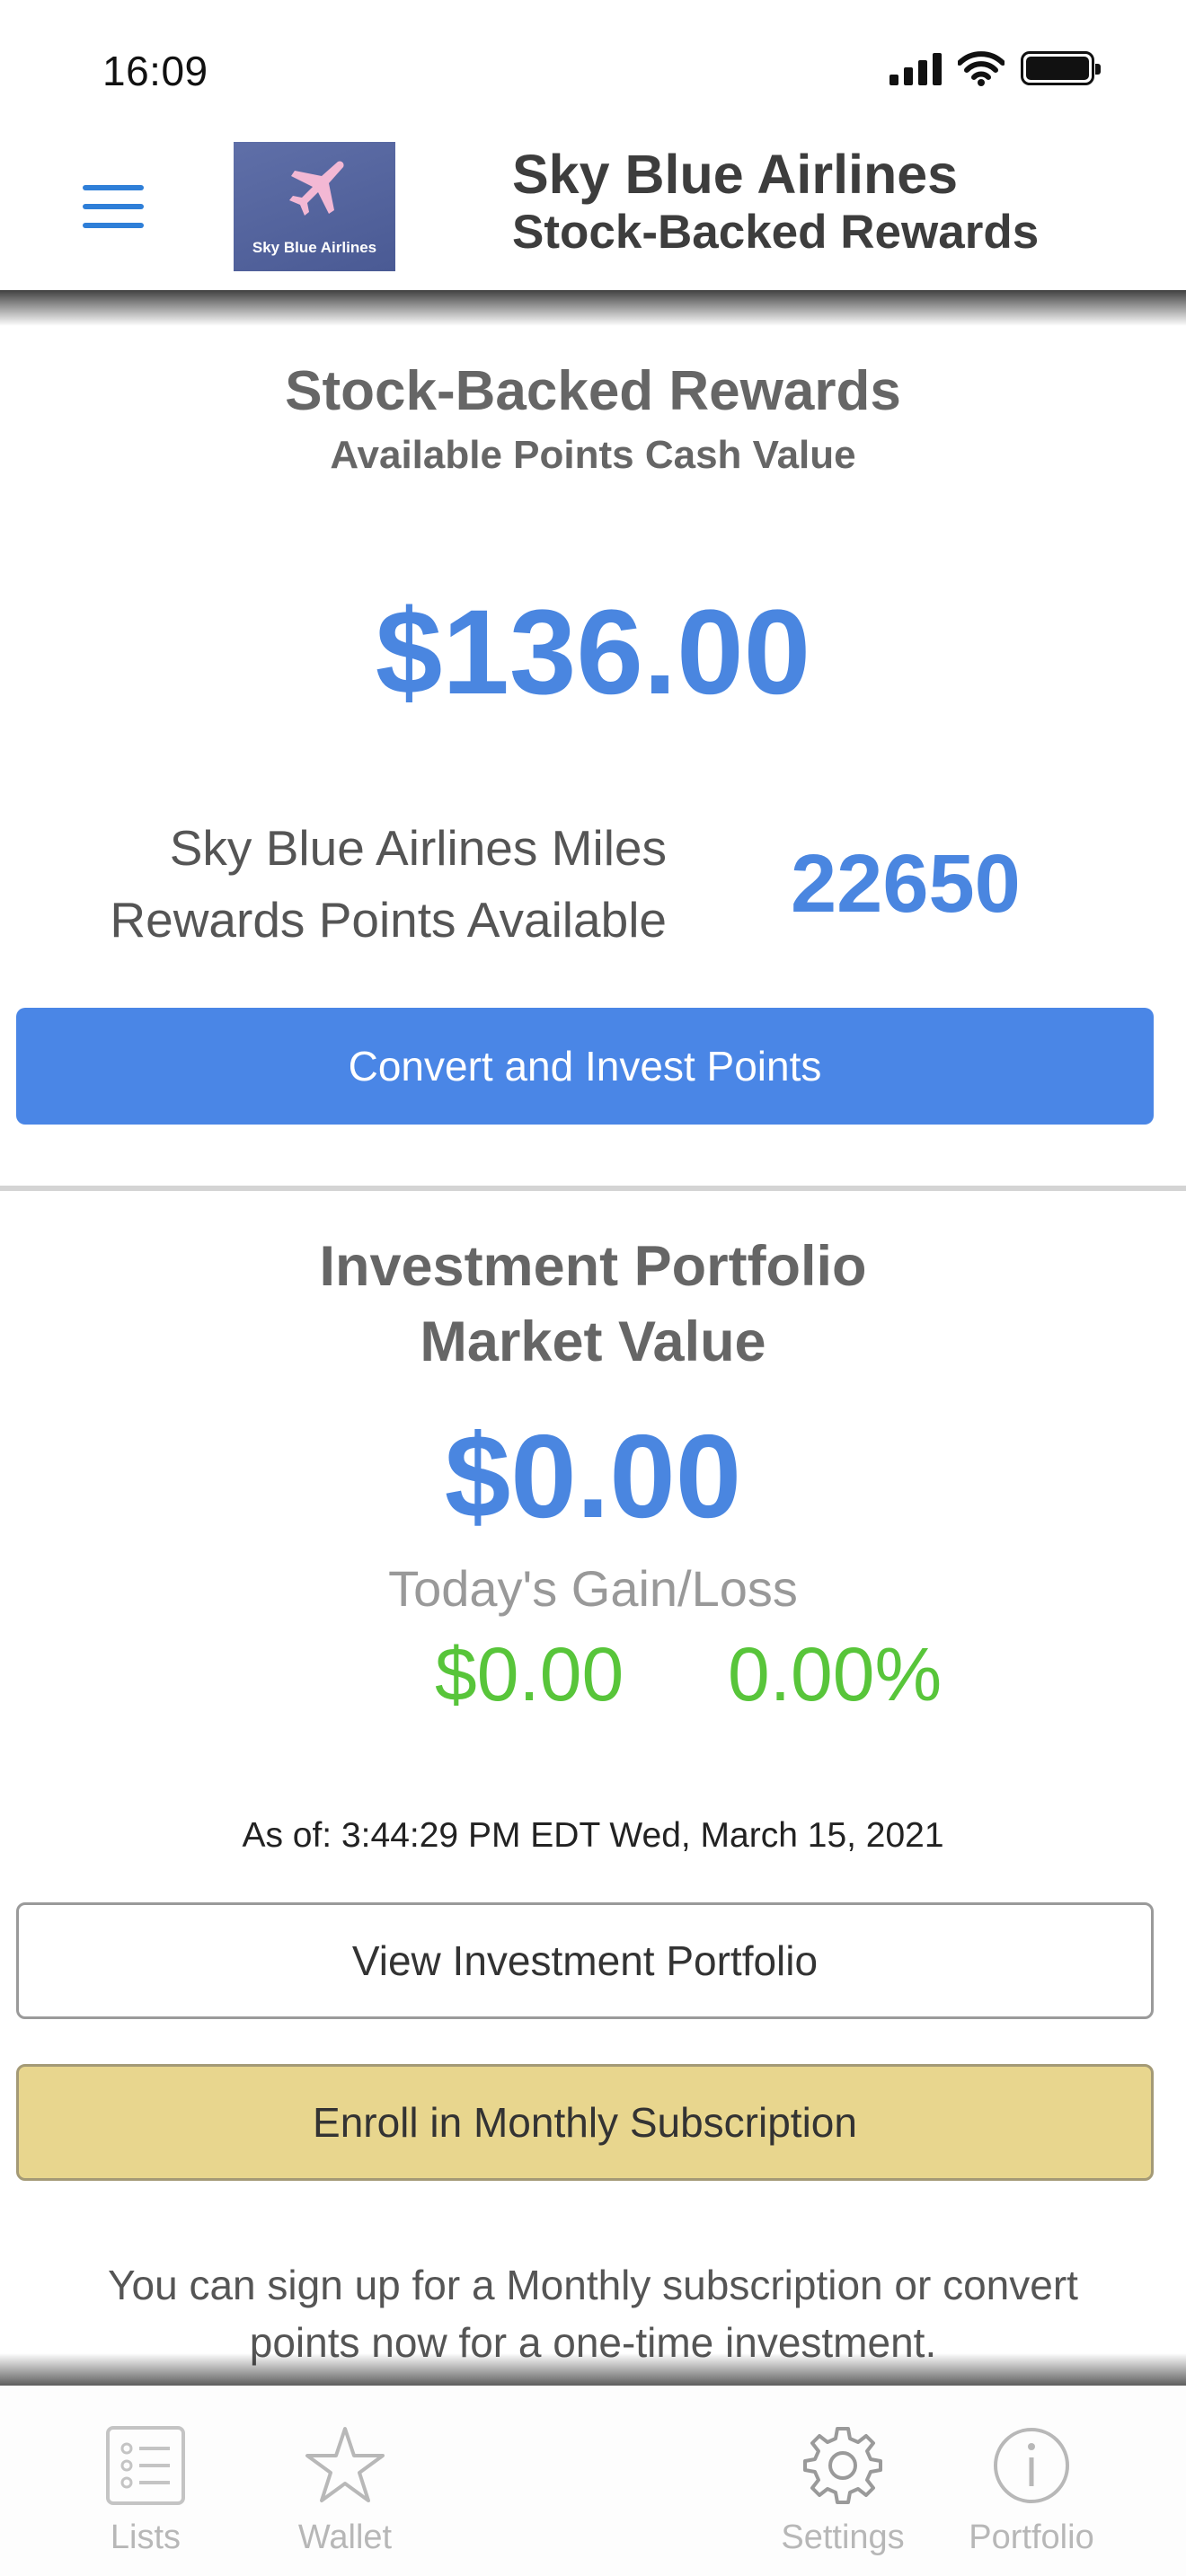  I want to click on tab-lists-label: Lists, so click(145, 2537).